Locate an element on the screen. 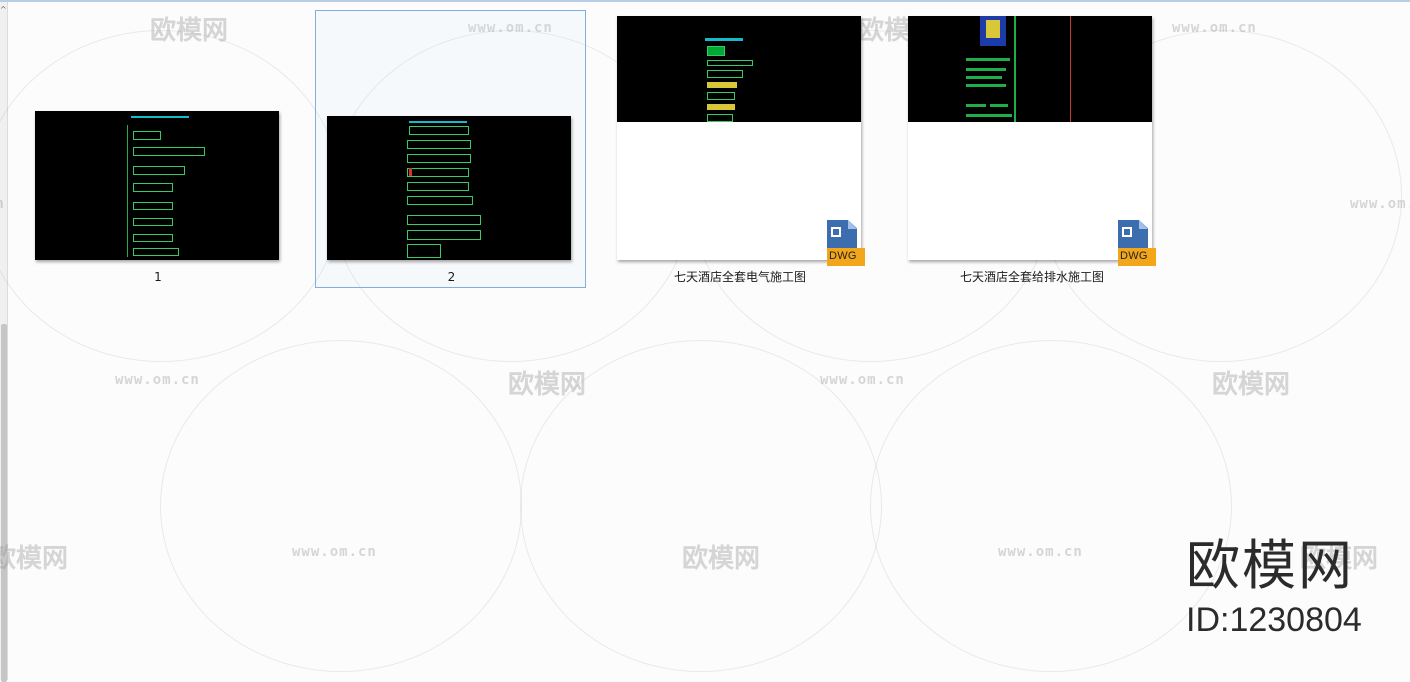  left-scrollbar: ^ is located at coordinates (4, 342).